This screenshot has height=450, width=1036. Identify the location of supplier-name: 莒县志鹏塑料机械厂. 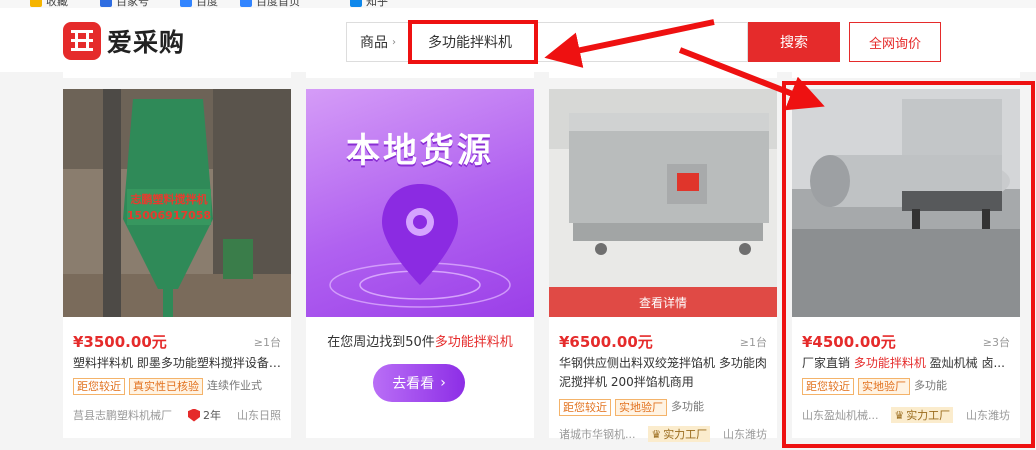
(122, 415).